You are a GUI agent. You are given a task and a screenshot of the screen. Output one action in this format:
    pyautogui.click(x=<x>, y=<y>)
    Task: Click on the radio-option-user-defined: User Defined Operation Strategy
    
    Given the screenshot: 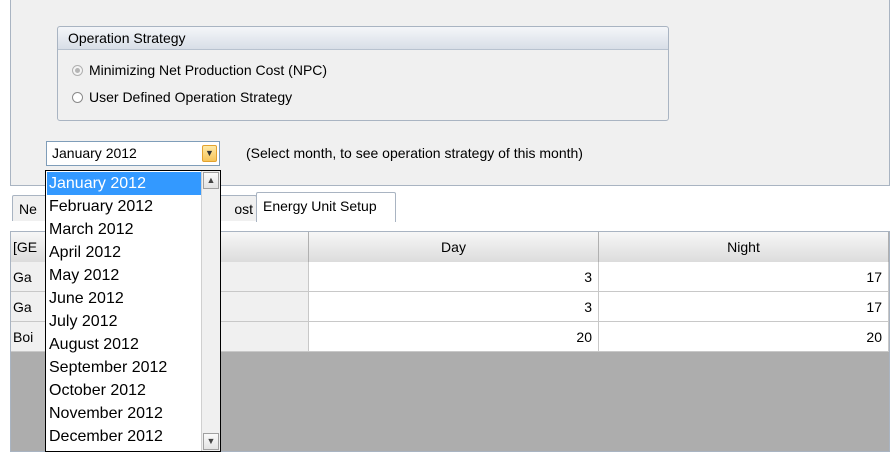 What is the action you would take?
    pyautogui.click(x=182, y=97)
    